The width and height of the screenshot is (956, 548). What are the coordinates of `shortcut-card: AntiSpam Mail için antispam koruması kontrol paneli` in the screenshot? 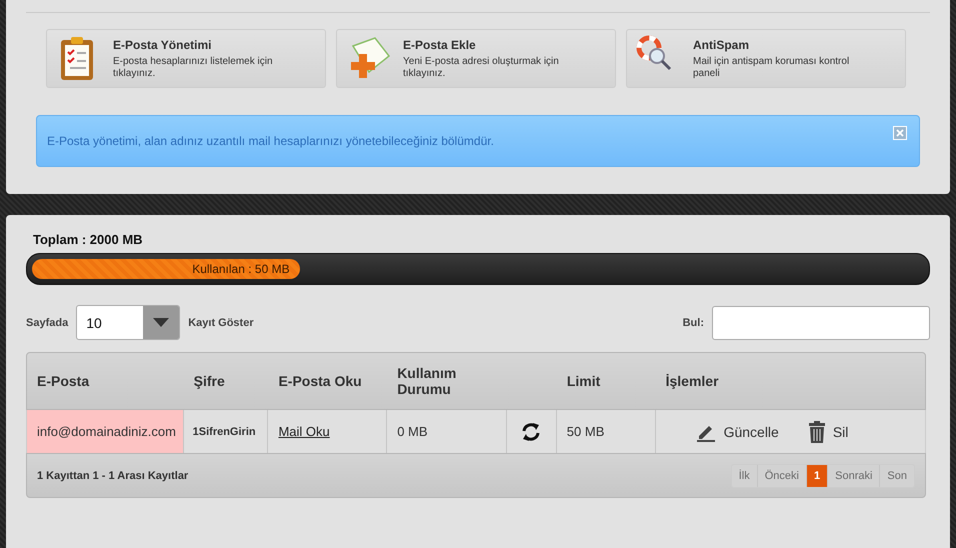 It's located at (766, 58).